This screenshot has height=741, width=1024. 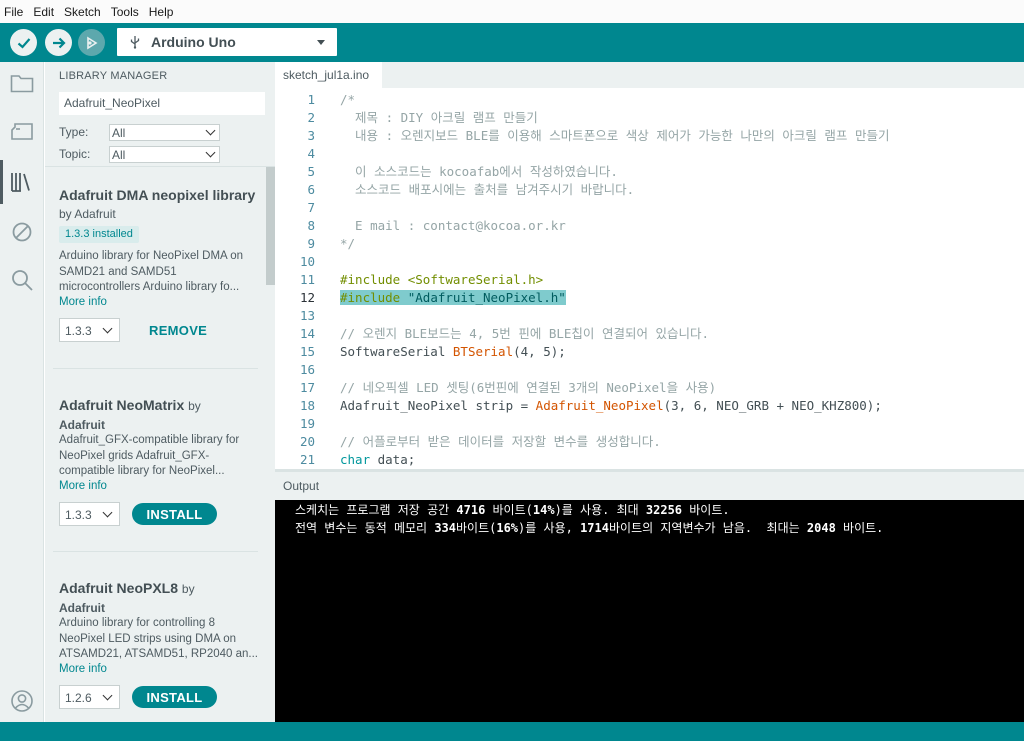 I want to click on active-indicator, so click(x=1, y=182).